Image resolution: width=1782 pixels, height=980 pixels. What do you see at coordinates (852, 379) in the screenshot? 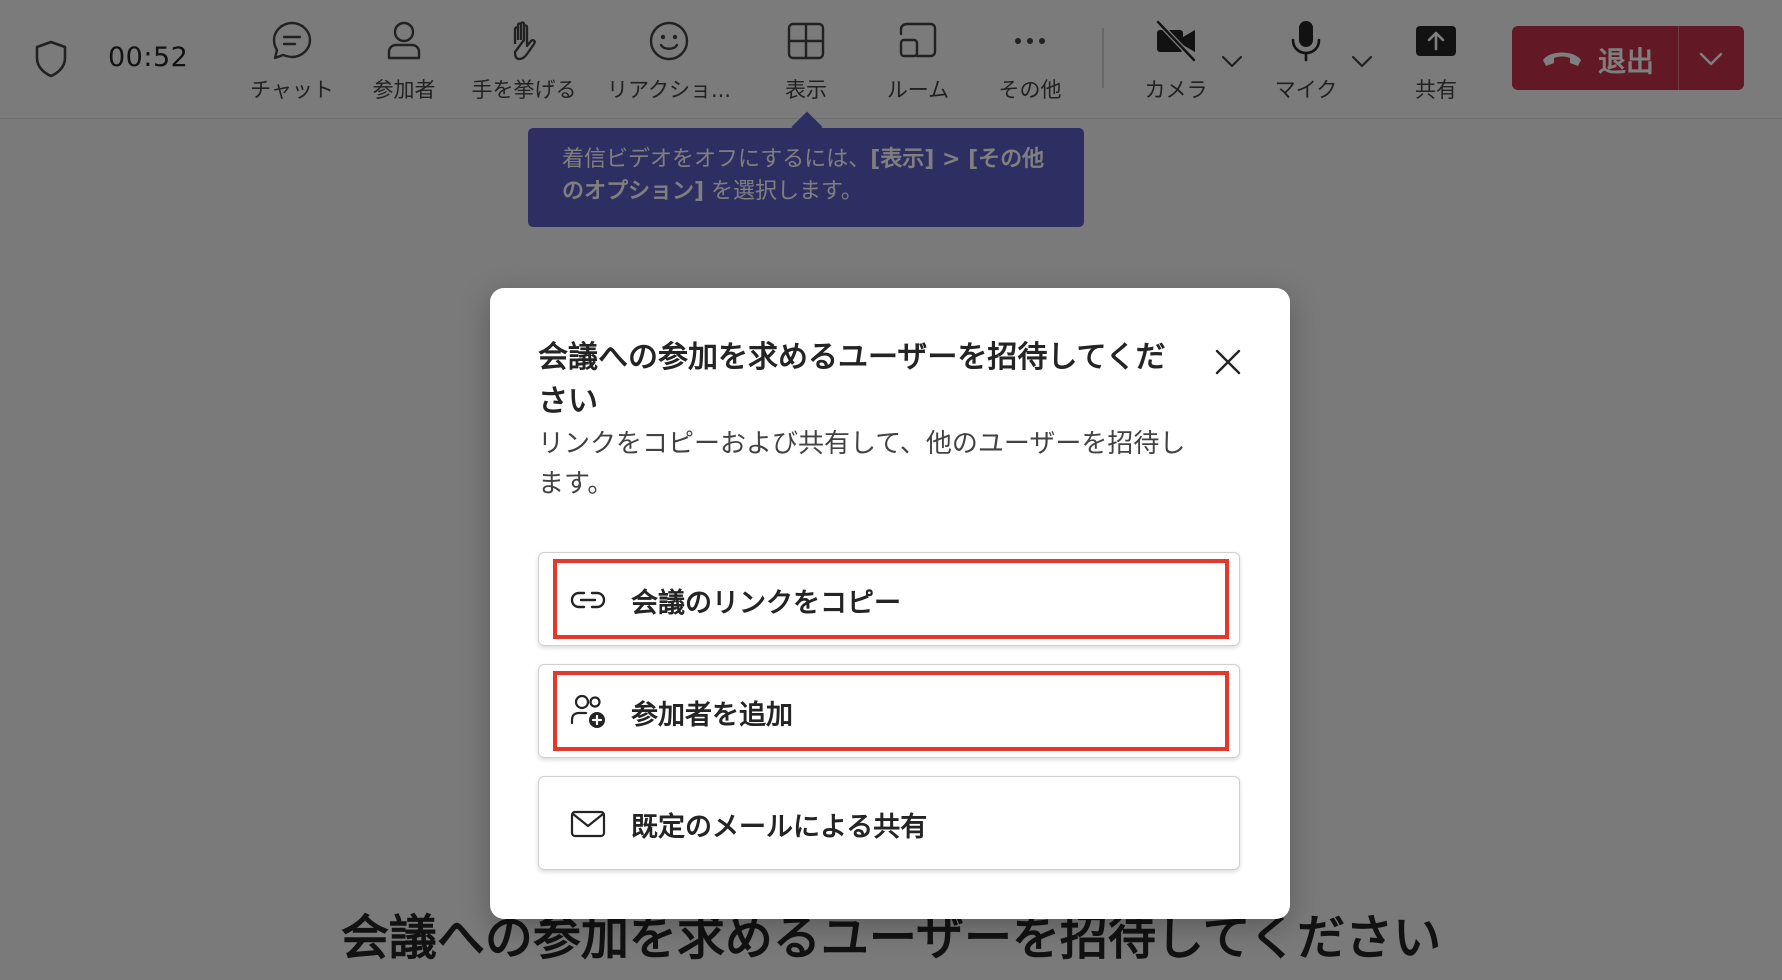
I see `dialog-title: 会議への参加を求めるユーザーを招待してください` at bounding box center [852, 379].